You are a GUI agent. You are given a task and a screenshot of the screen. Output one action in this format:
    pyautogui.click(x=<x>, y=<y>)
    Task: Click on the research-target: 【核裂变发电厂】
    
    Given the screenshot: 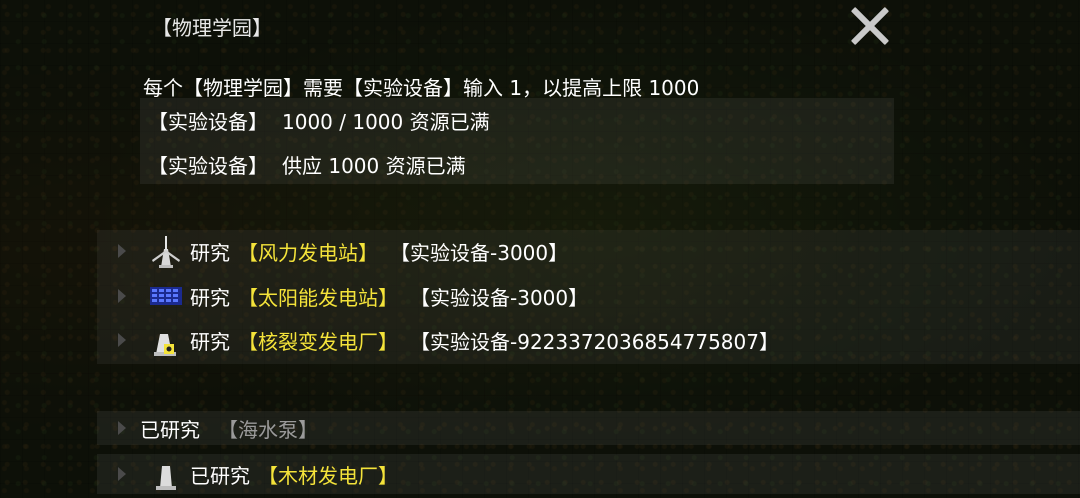 What is the action you would take?
    pyautogui.click(x=318, y=341)
    